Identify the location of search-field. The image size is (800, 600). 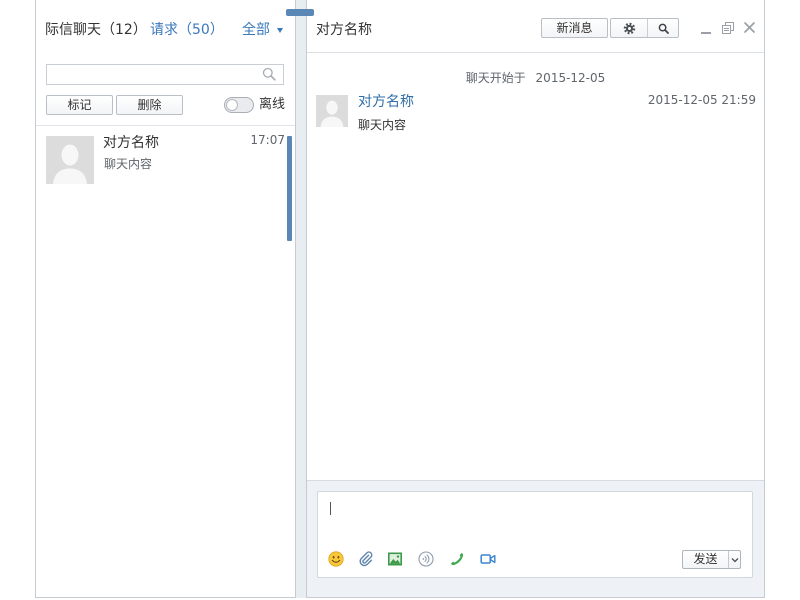
(165, 74).